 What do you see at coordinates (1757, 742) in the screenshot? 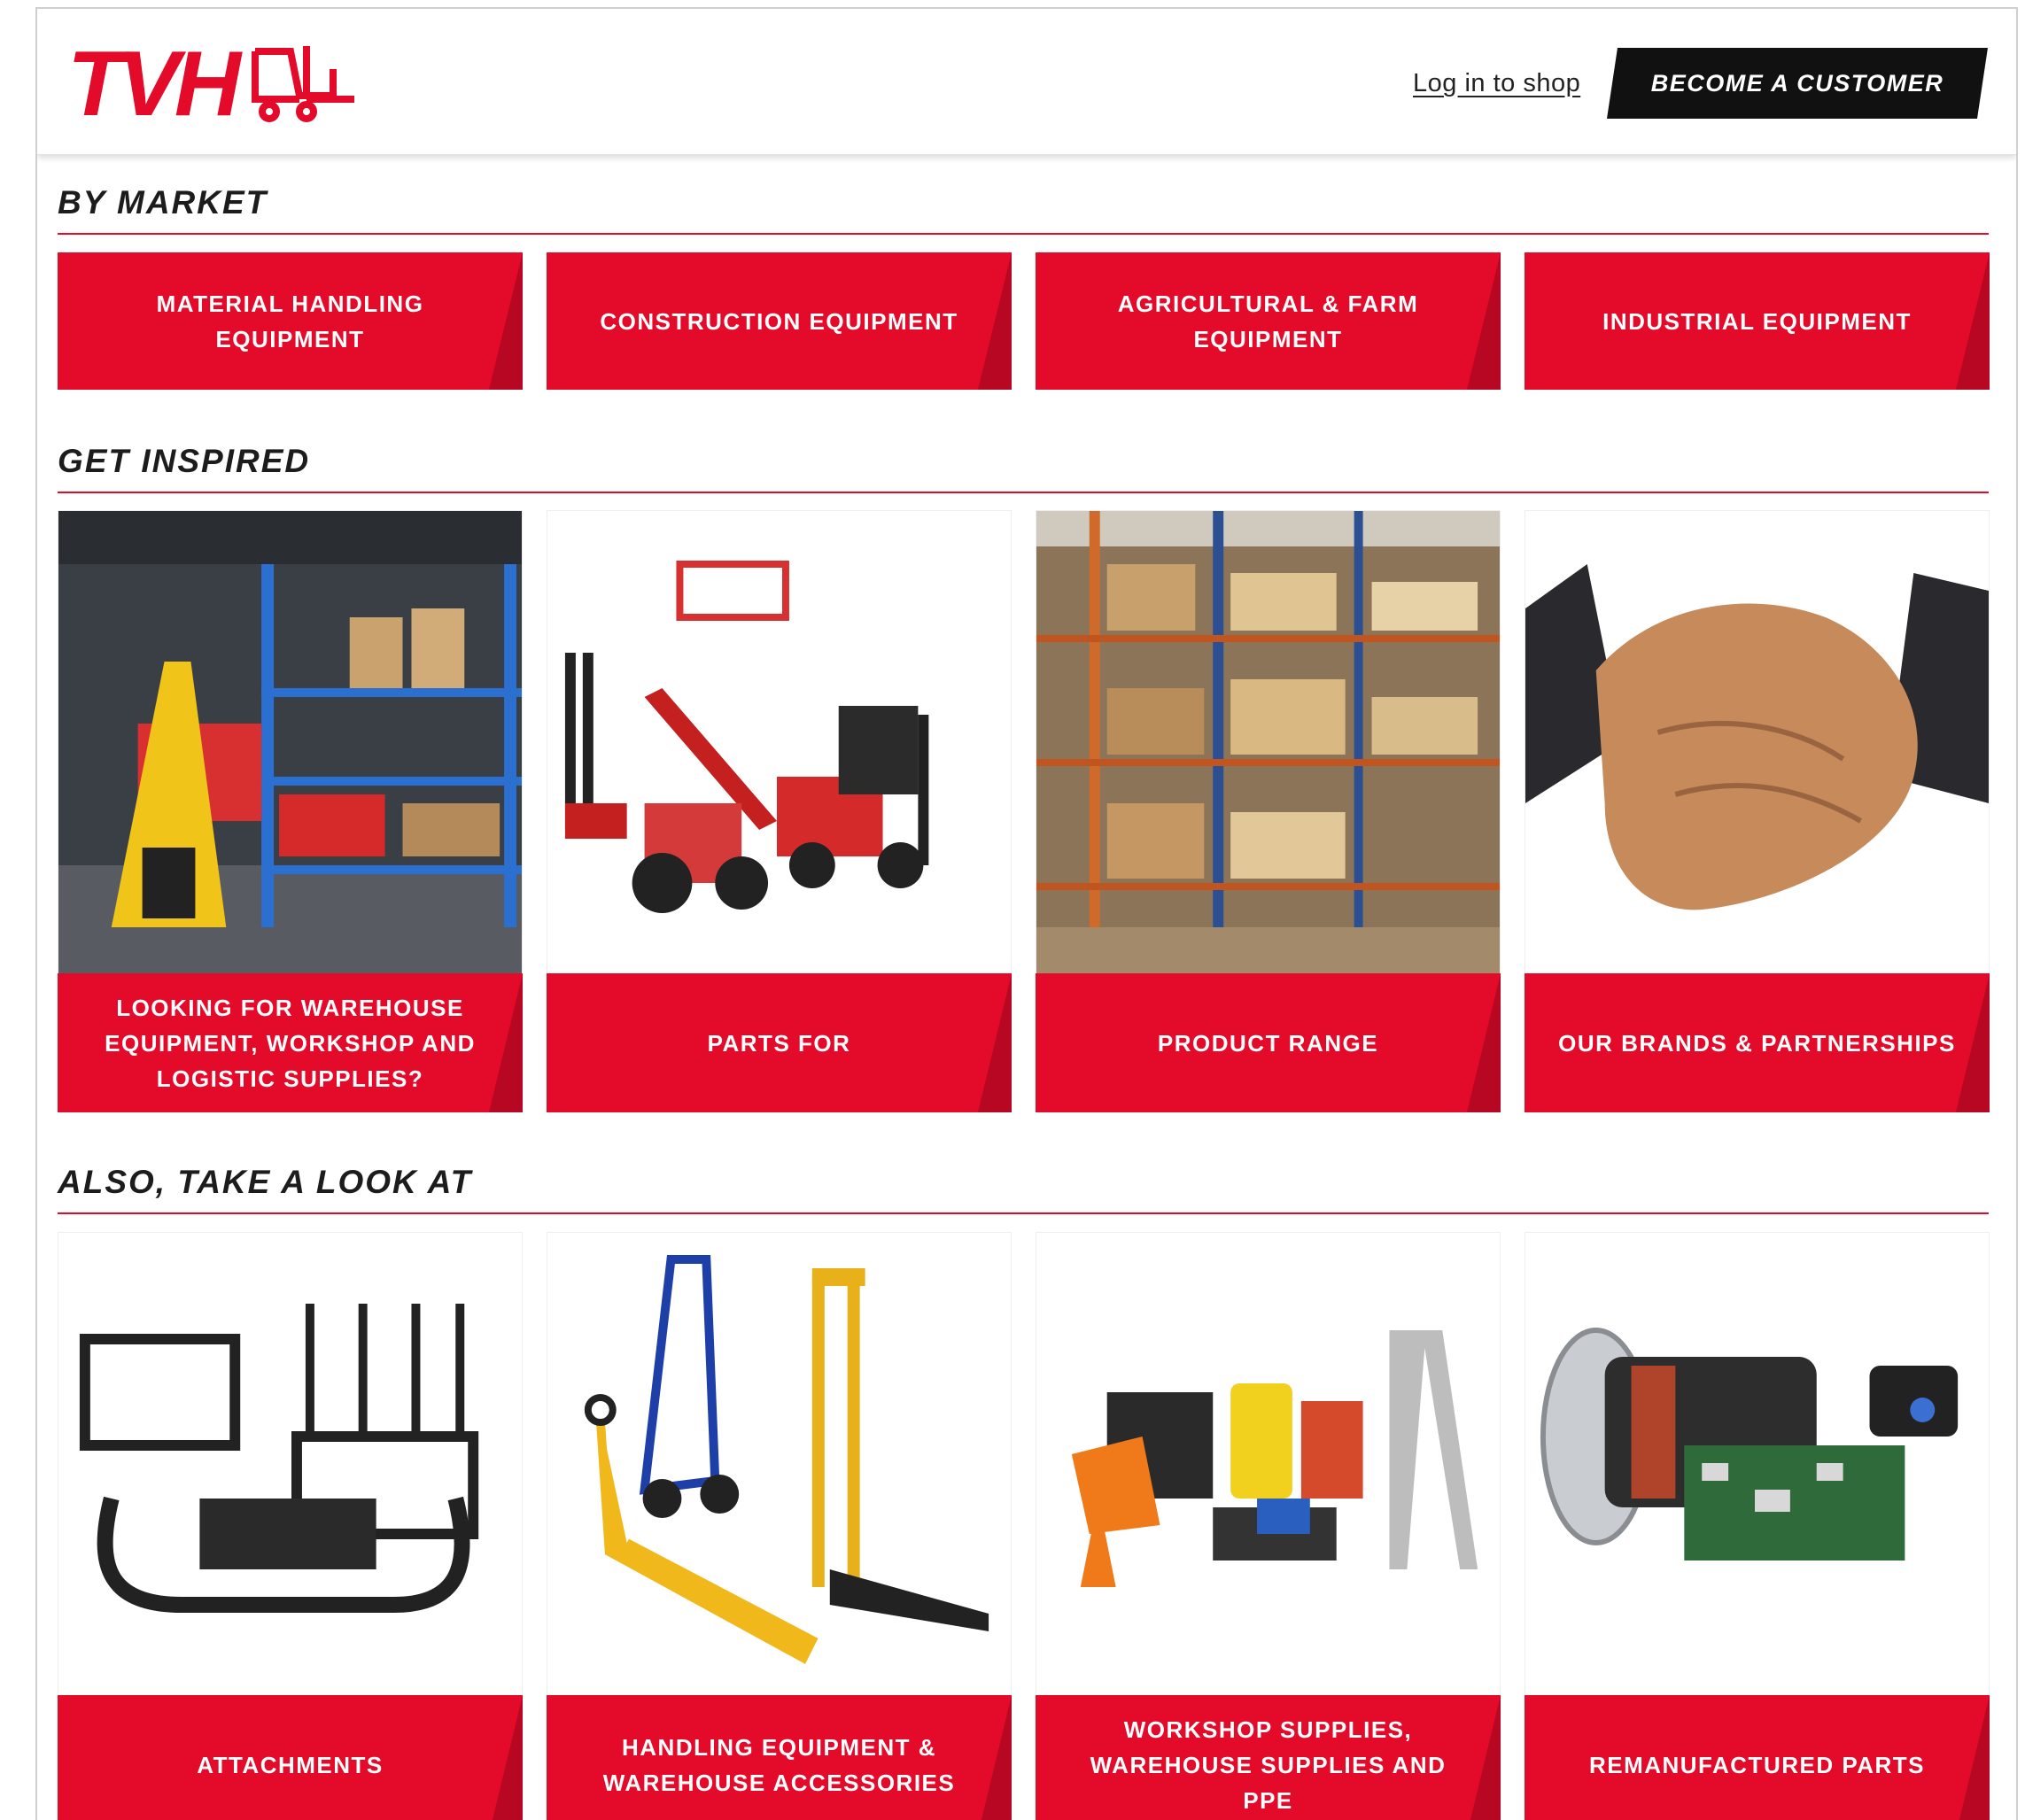
I see `handshake-photo` at bounding box center [1757, 742].